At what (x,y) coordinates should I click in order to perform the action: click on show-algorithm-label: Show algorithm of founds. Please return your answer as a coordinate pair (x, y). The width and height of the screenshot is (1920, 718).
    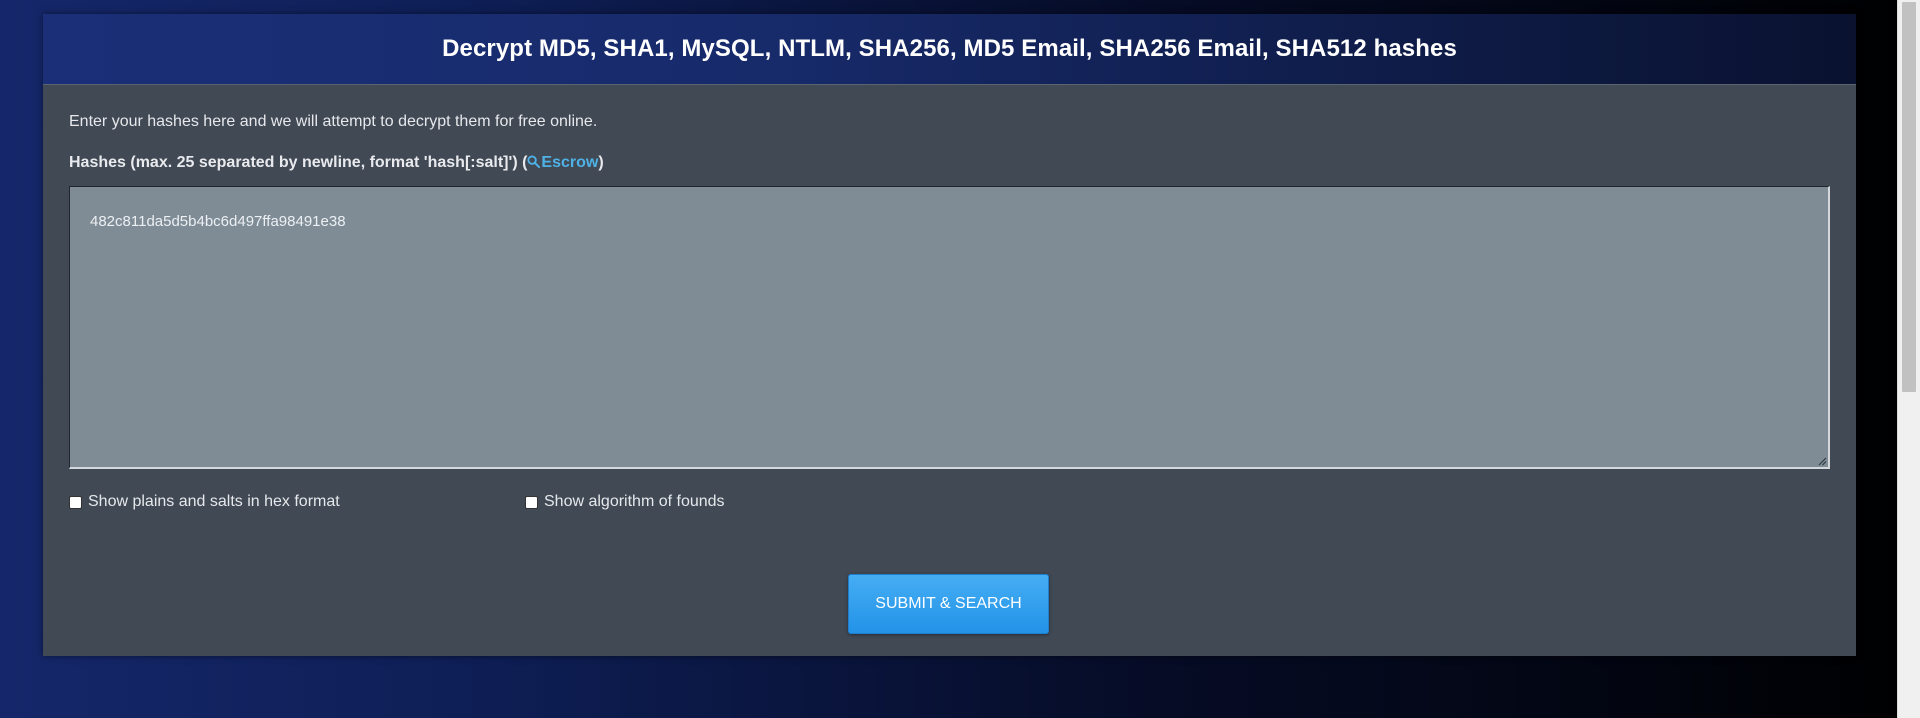
    Looking at the image, I should click on (634, 501).